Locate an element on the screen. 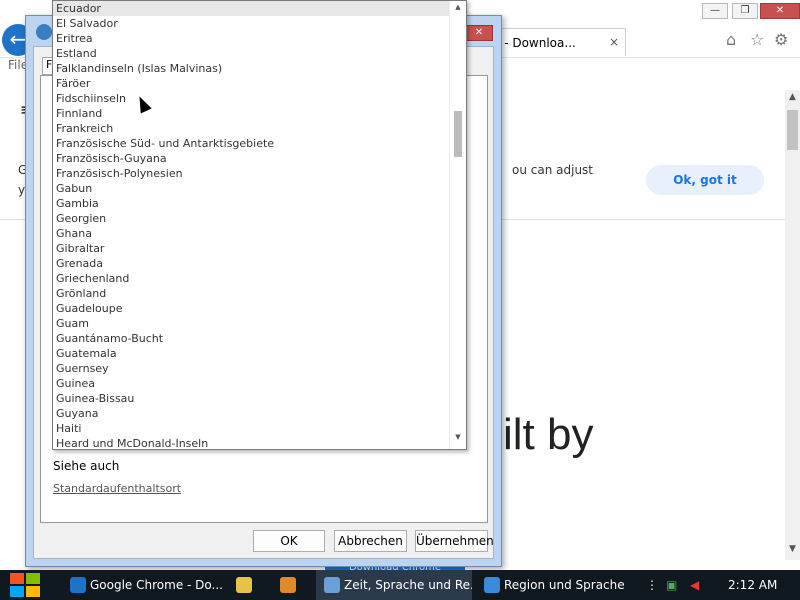  taskbar-media is located at coordinates (290, 585).